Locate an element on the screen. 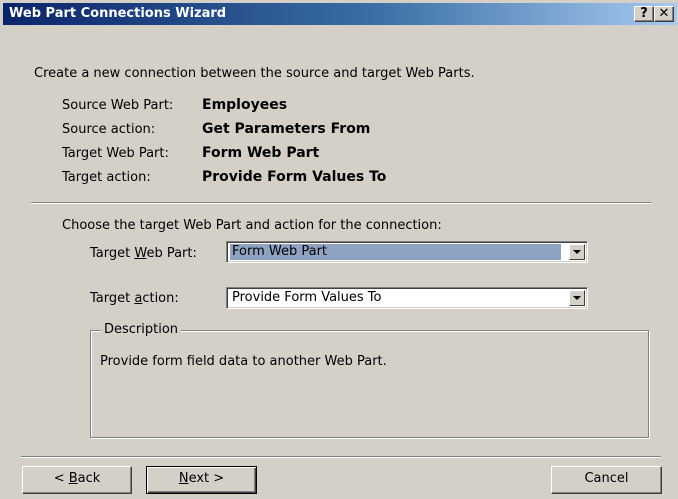 This screenshot has width=678, height=499. target-web-part-dropdown: Form Web Part is located at coordinates (407, 252).